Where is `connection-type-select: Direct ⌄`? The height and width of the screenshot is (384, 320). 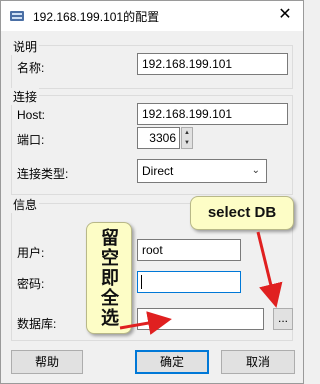 connection-type-select: Direct ⌄ is located at coordinates (202, 171).